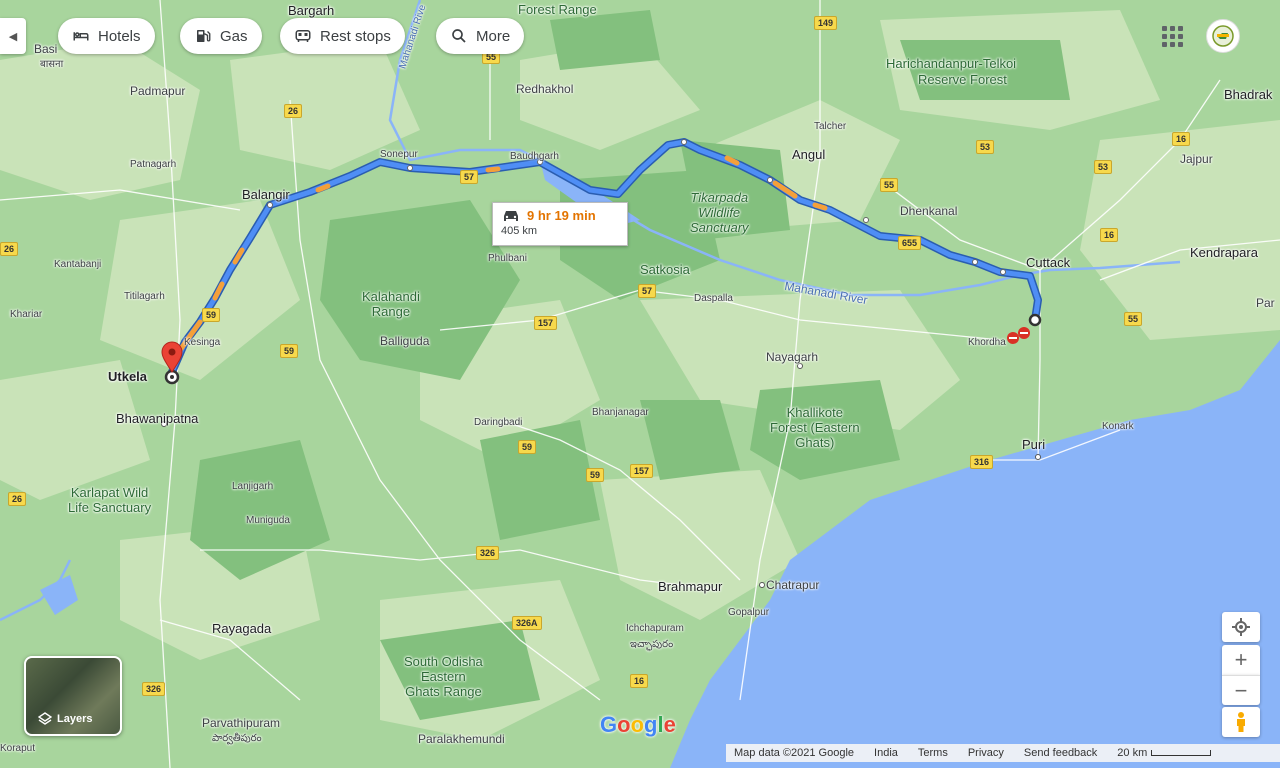 The image size is (1280, 768). I want to click on place-label: Padmapur, so click(158, 91).